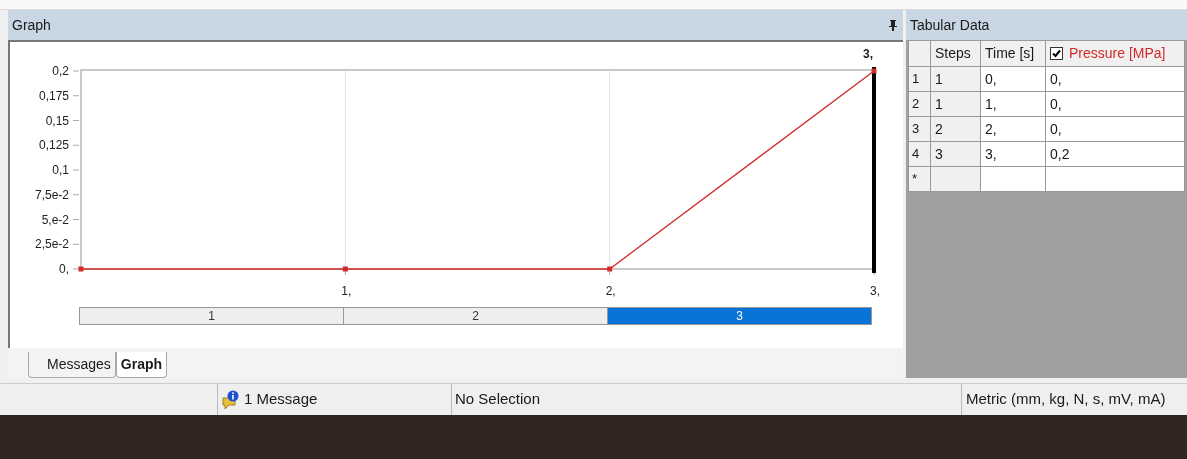 Image resolution: width=1187 pixels, height=459 pixels. I want to click on y-tick-label: 7,5e-2, so click(51, 194).